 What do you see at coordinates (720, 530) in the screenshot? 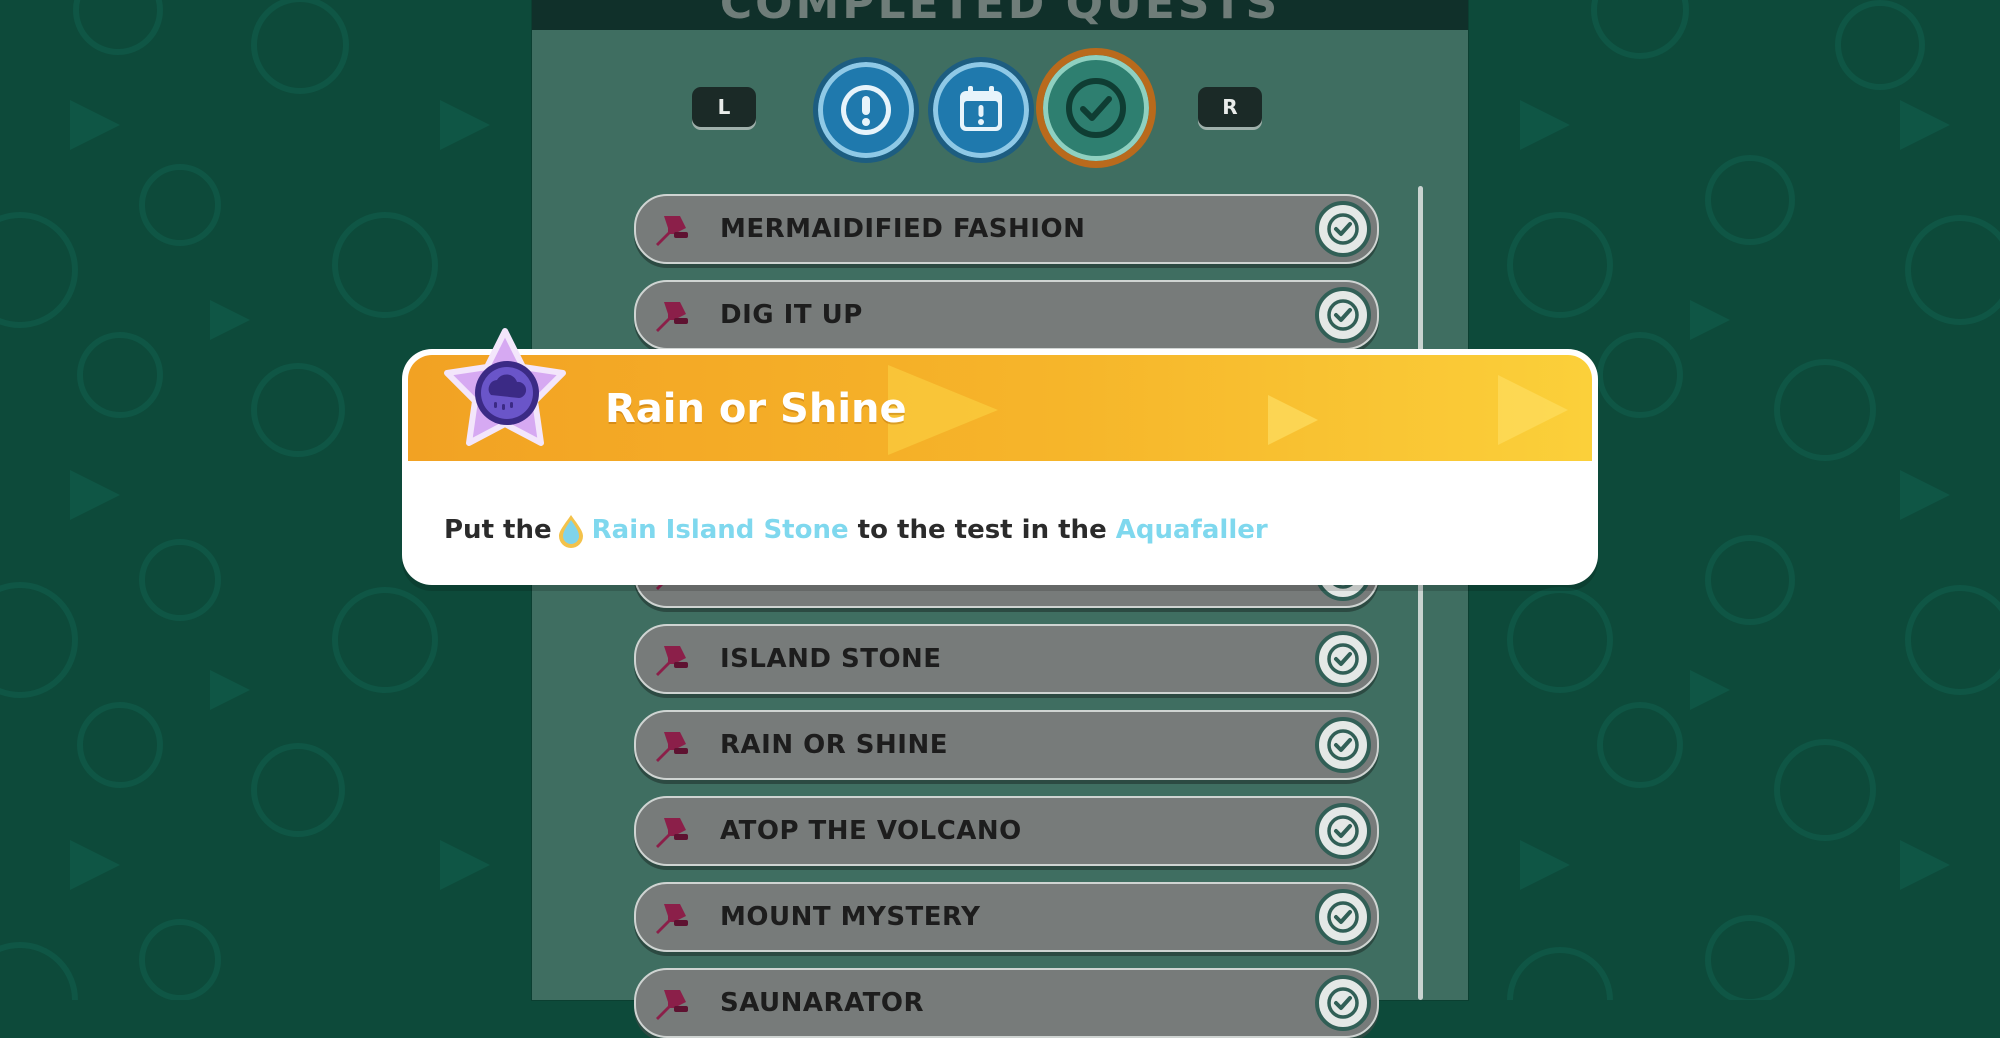
I see `desc-item-link: Rain Island Stone` at bounding box center [720, 530].